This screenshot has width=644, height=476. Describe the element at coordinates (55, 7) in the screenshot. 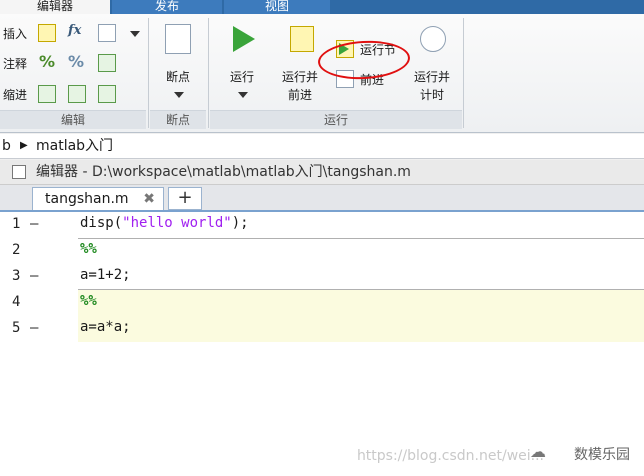

I see `tab-editor: 编辑器` at that location.